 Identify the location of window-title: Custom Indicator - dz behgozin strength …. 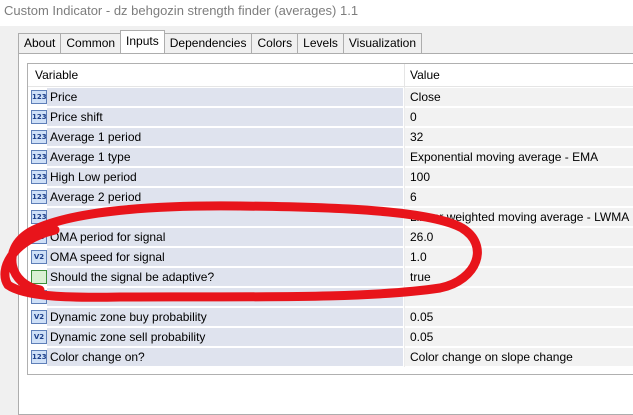
(181, 10).